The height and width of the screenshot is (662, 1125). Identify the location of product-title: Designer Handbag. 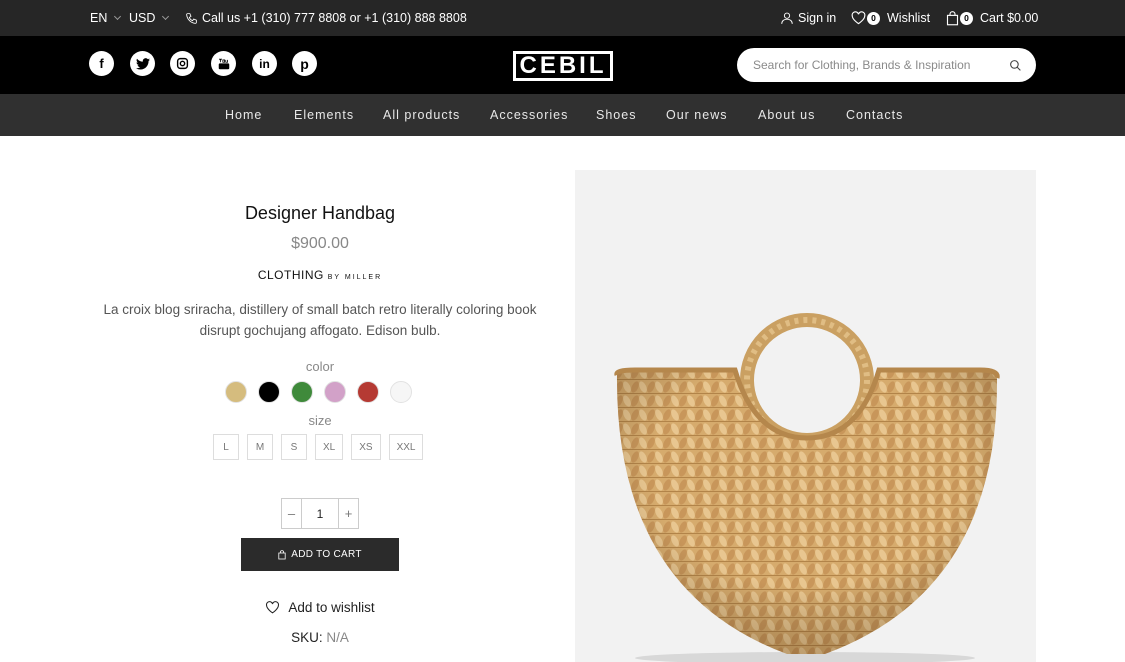
(320, 213).